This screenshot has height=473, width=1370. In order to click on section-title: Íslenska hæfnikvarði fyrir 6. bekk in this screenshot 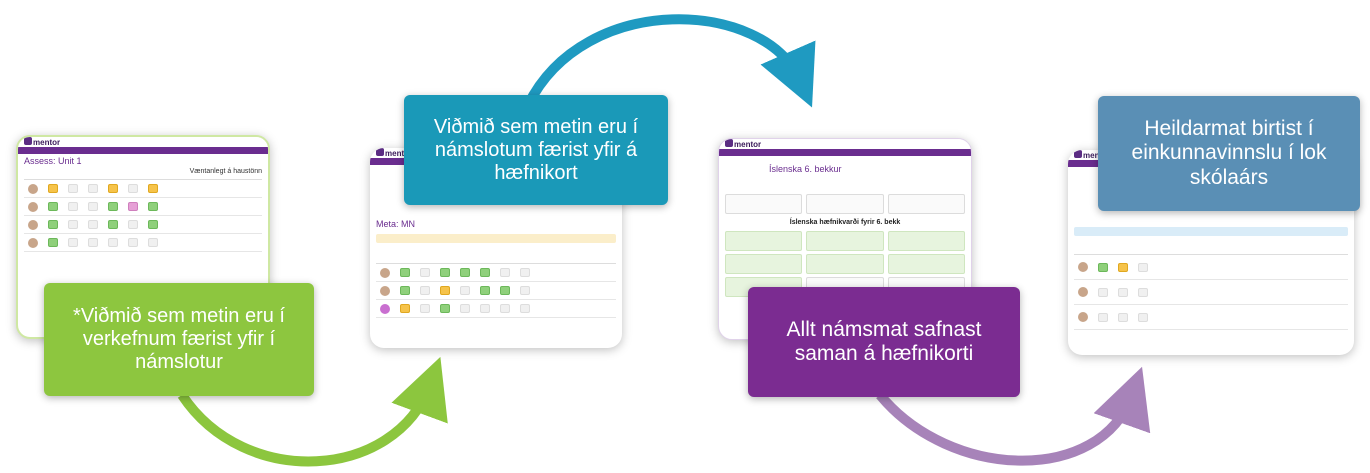, I will do `click(845, 222)`.